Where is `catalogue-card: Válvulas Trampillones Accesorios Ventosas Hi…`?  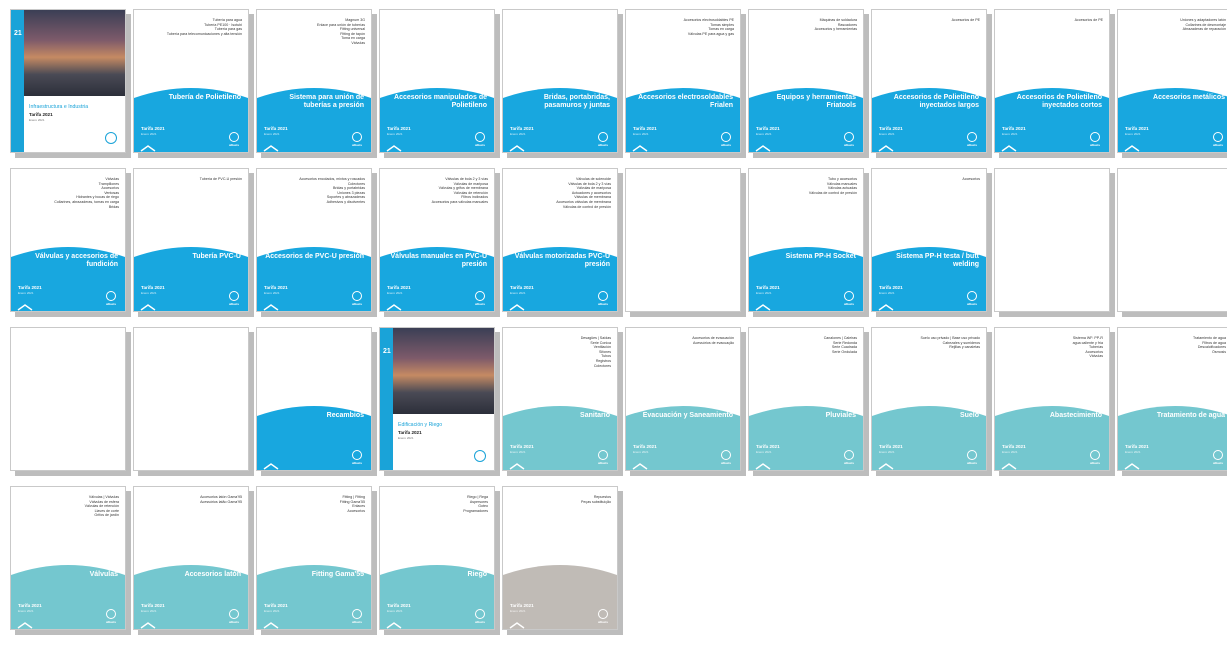
catalogue-card: Válvulas Trampillones Accesorios Ventosas Hi… is located at coordinates (68, 240).